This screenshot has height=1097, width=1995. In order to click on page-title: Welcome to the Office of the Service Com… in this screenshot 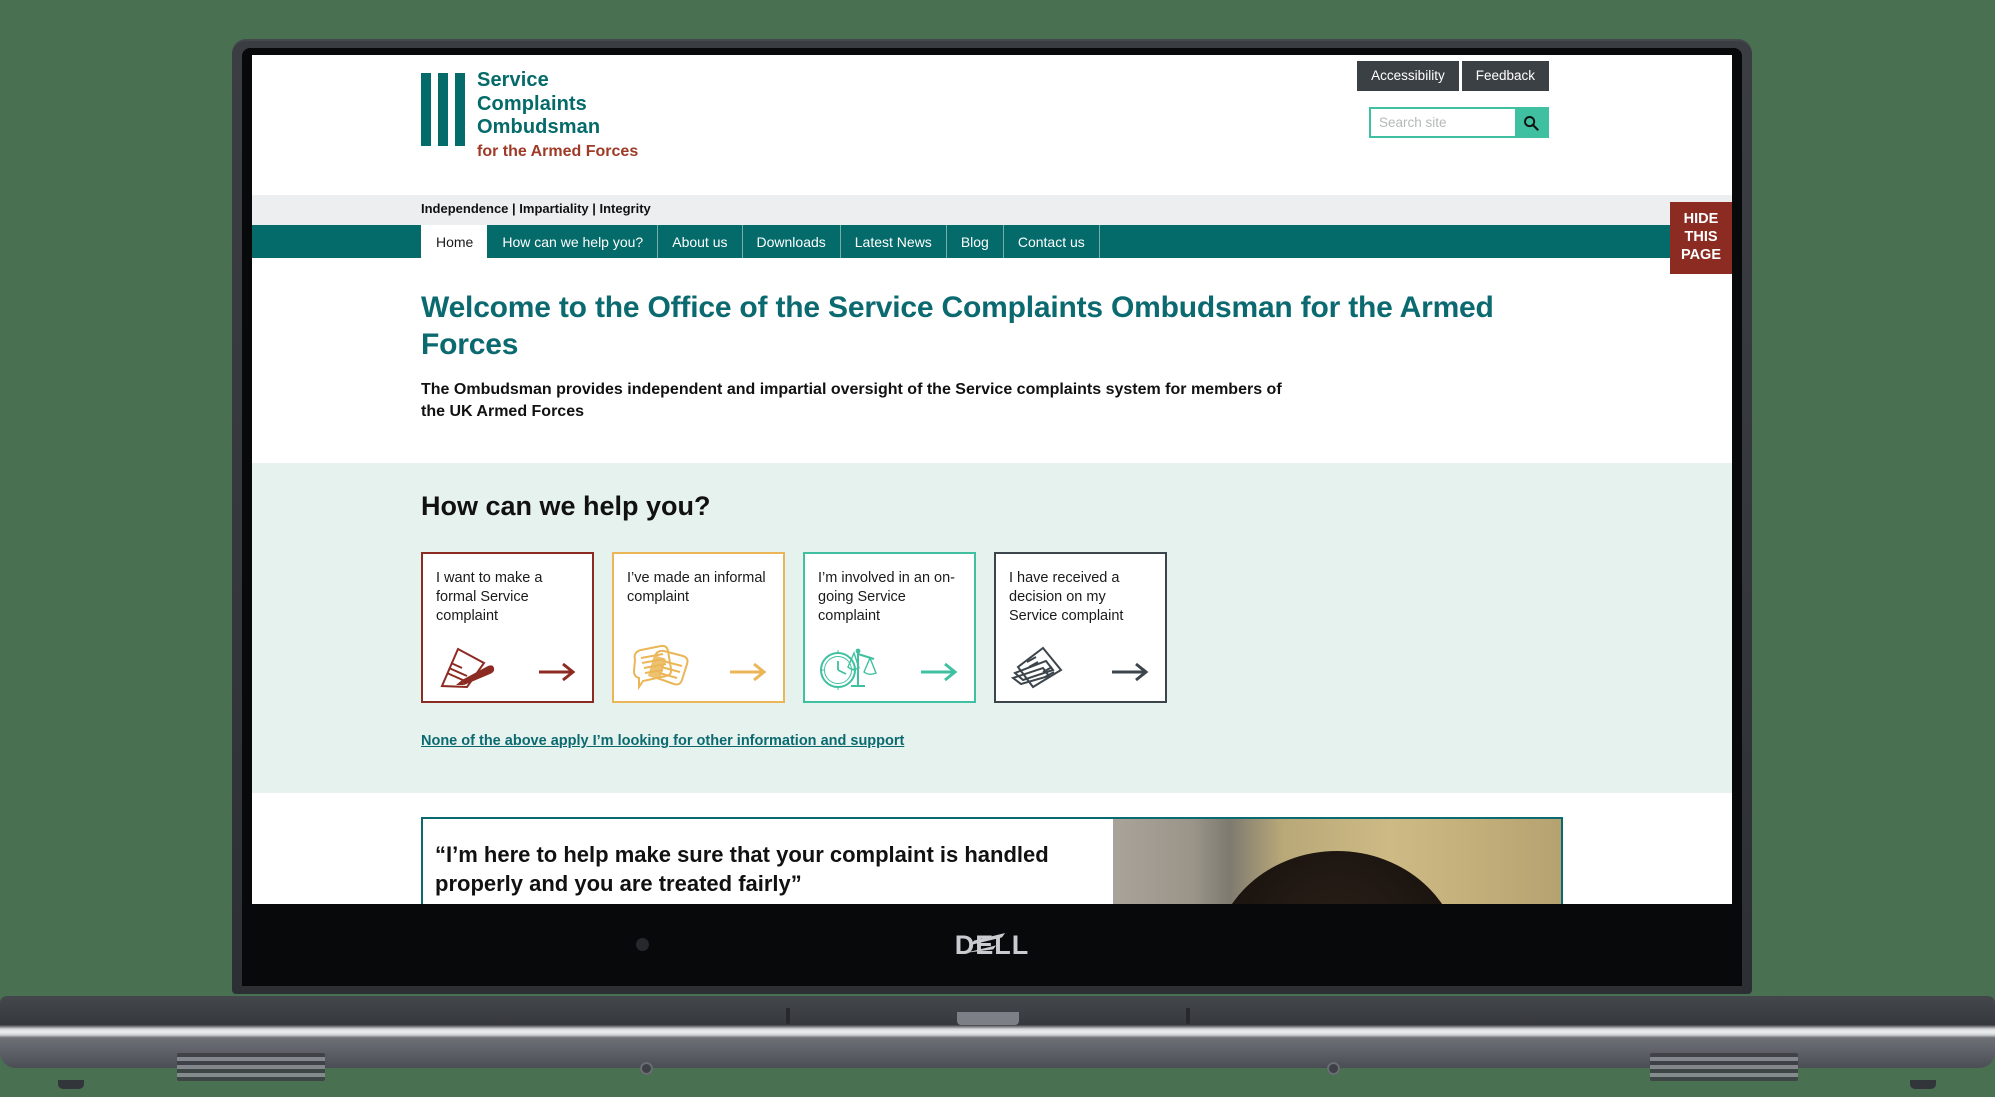, I will do `click(957, 326)`.